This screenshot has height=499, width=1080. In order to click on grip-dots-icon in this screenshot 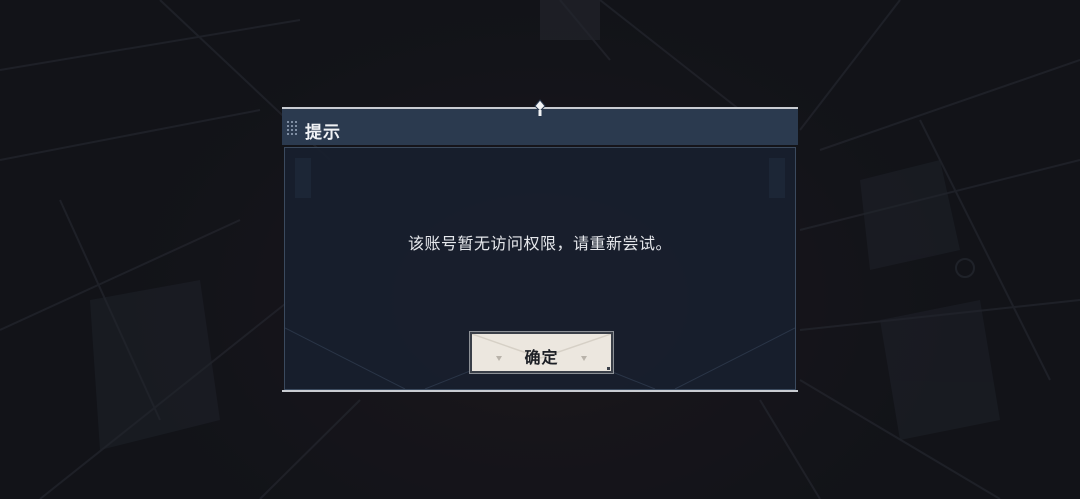, I will do `click(293, 128)`.